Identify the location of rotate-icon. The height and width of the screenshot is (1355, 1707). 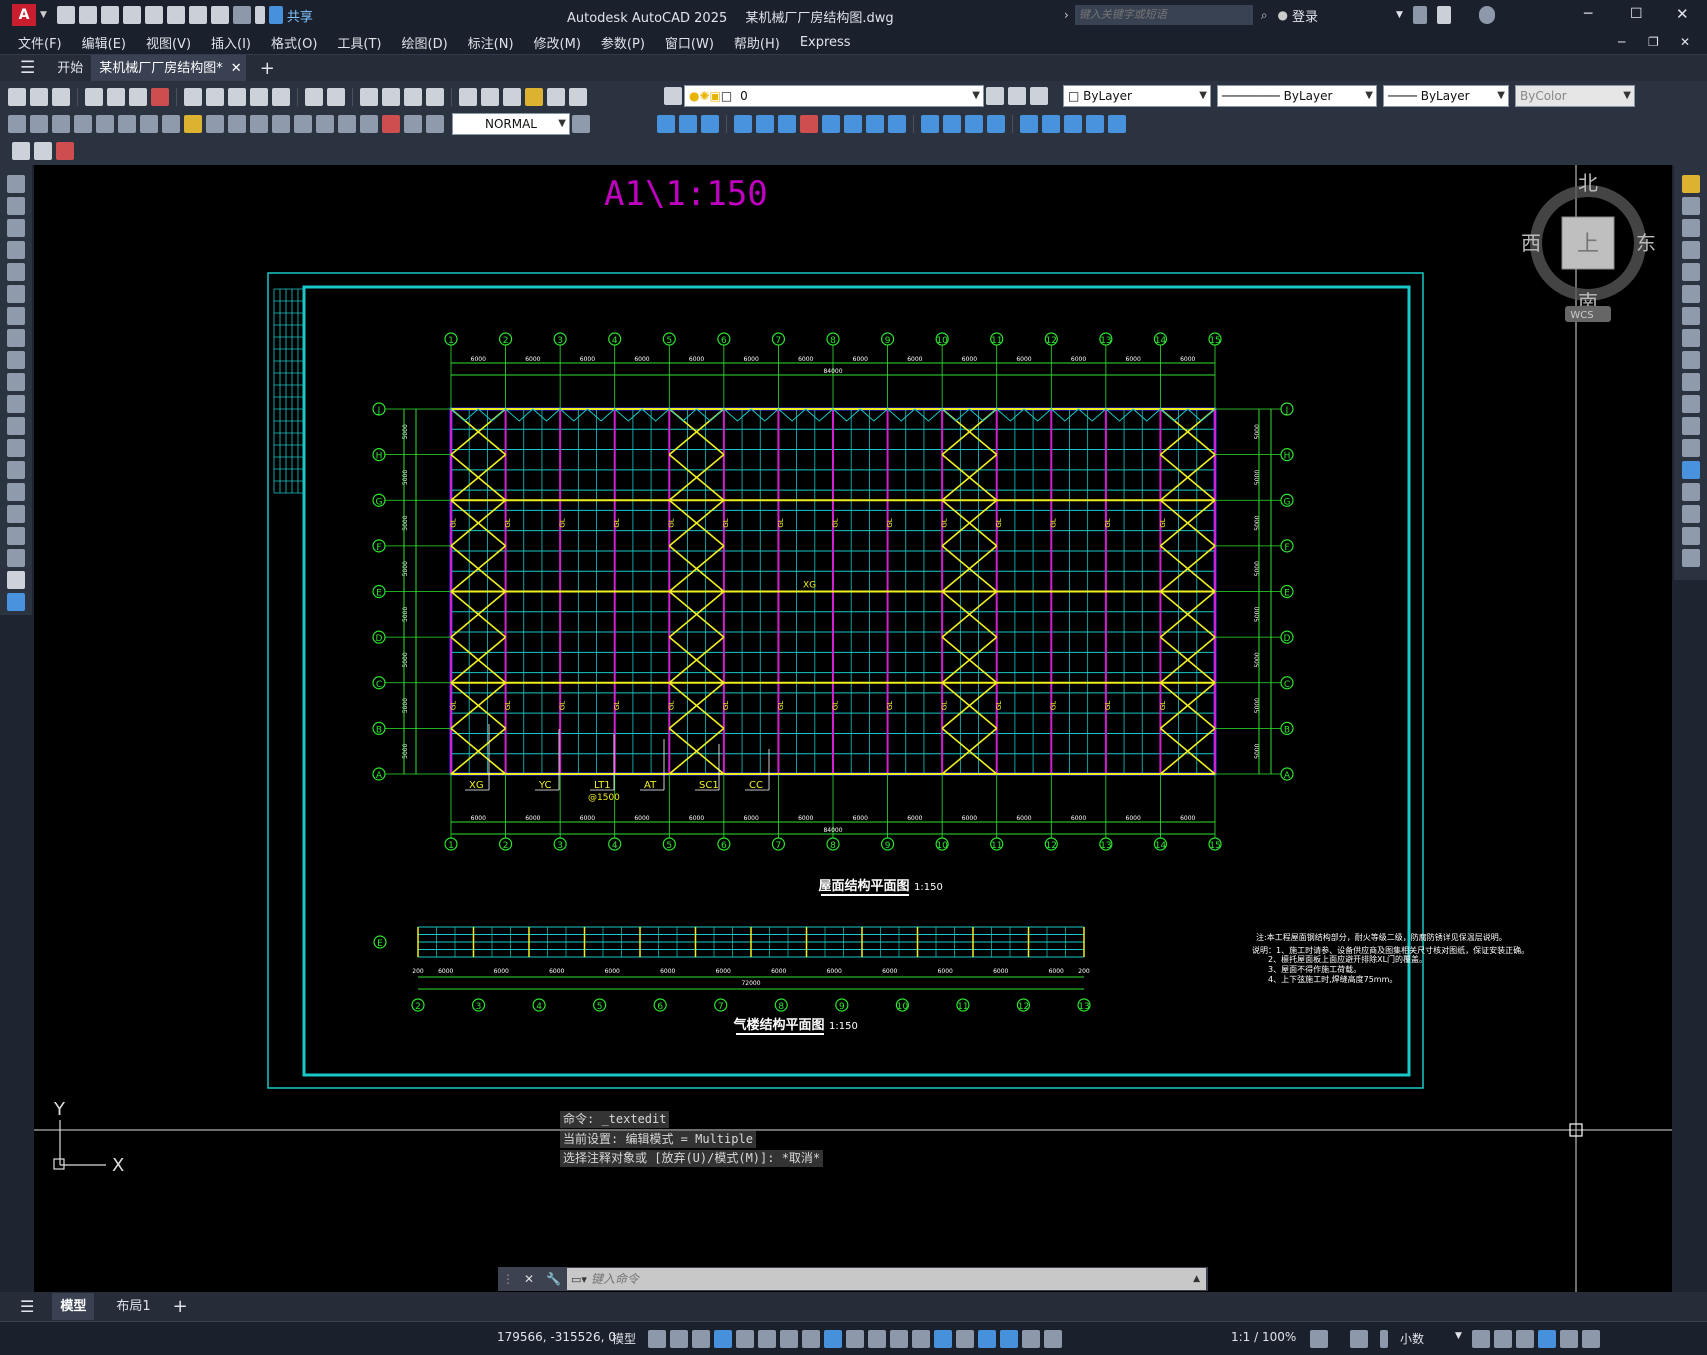
(1690, 316).